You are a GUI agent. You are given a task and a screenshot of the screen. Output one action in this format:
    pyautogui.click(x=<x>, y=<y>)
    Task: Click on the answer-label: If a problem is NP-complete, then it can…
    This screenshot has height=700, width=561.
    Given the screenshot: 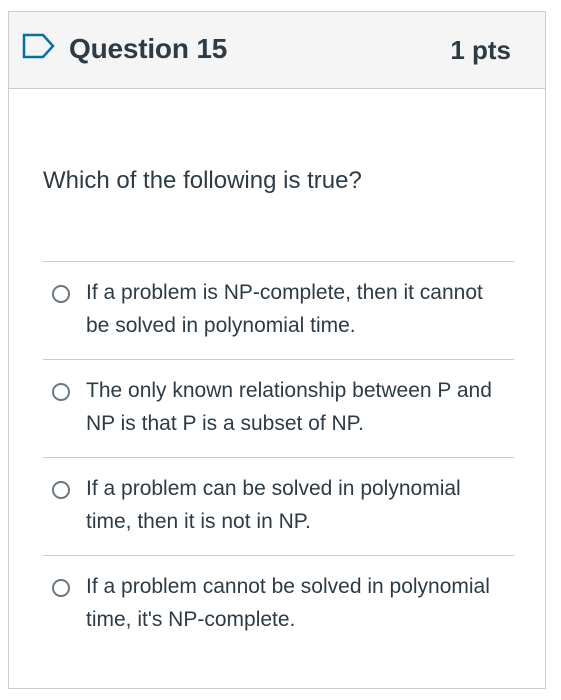 What is the action you would take?
    pyautogui.click(x=298, y=309)
    